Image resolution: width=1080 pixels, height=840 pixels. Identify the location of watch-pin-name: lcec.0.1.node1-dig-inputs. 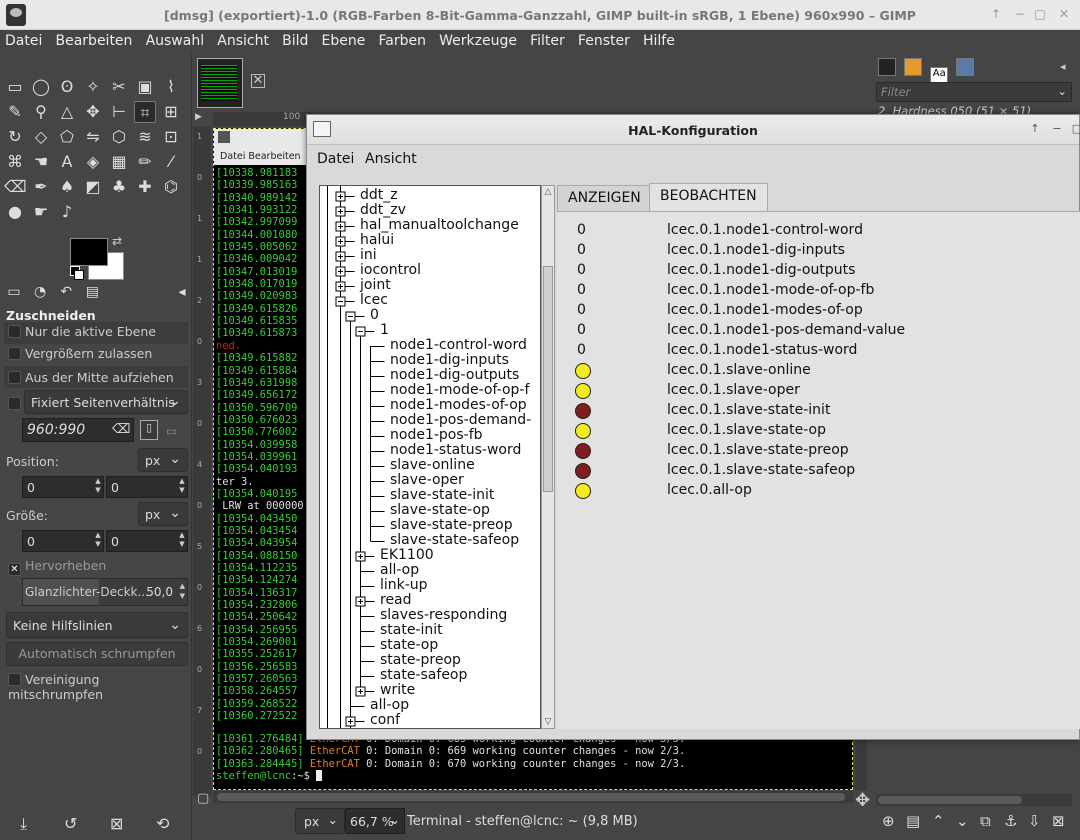
(756, 250).